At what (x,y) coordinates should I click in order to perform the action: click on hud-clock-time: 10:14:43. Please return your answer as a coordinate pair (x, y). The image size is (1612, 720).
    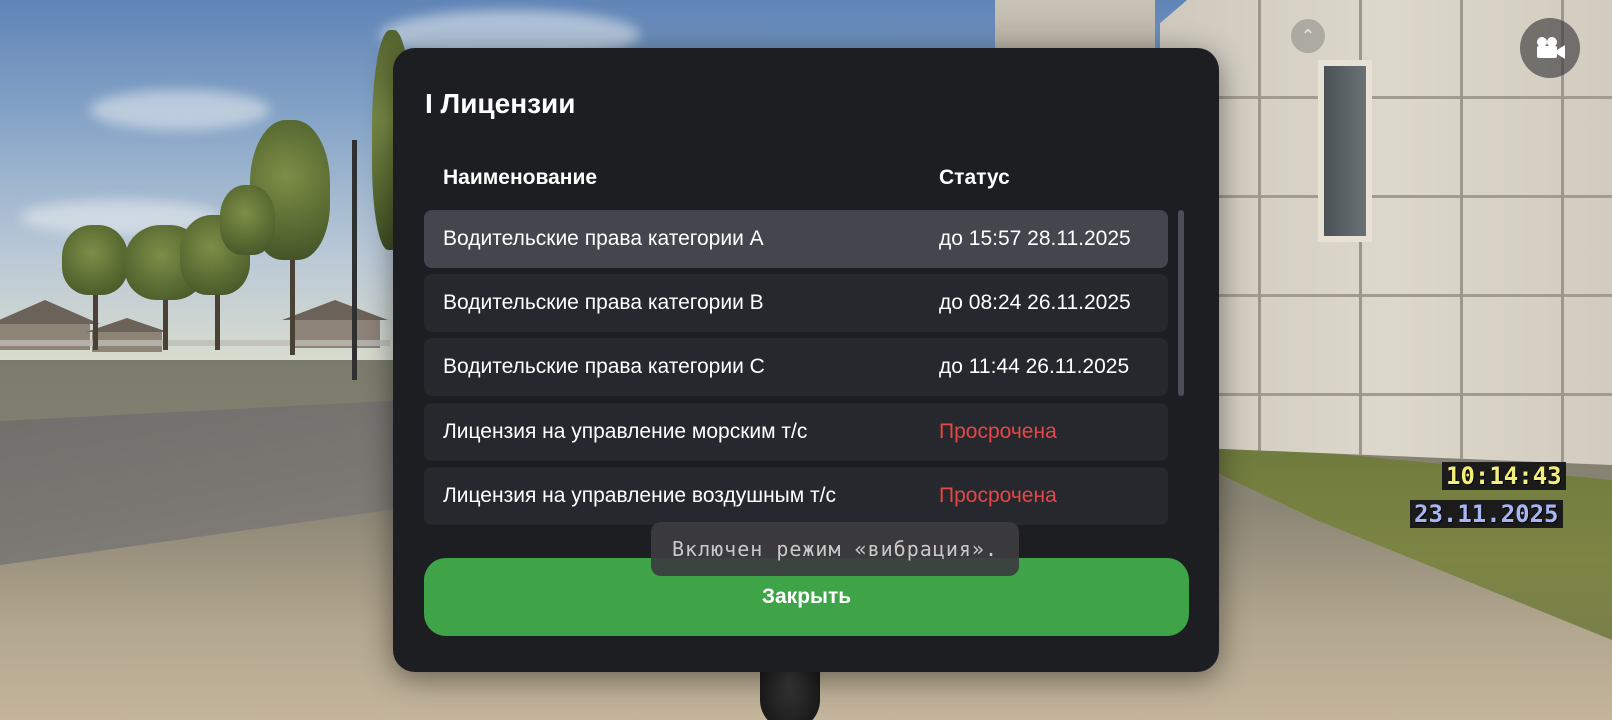
    Looking at the image, I should click on (1504, 476).